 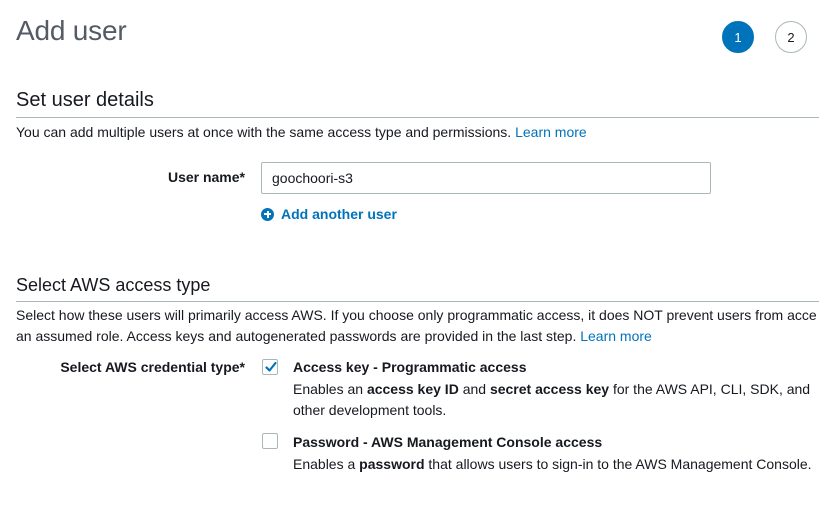 What do you see at coordinates (326, 464) in the screenshot?
I see `desc-text: Enables a` at bounding box center [326, 464].